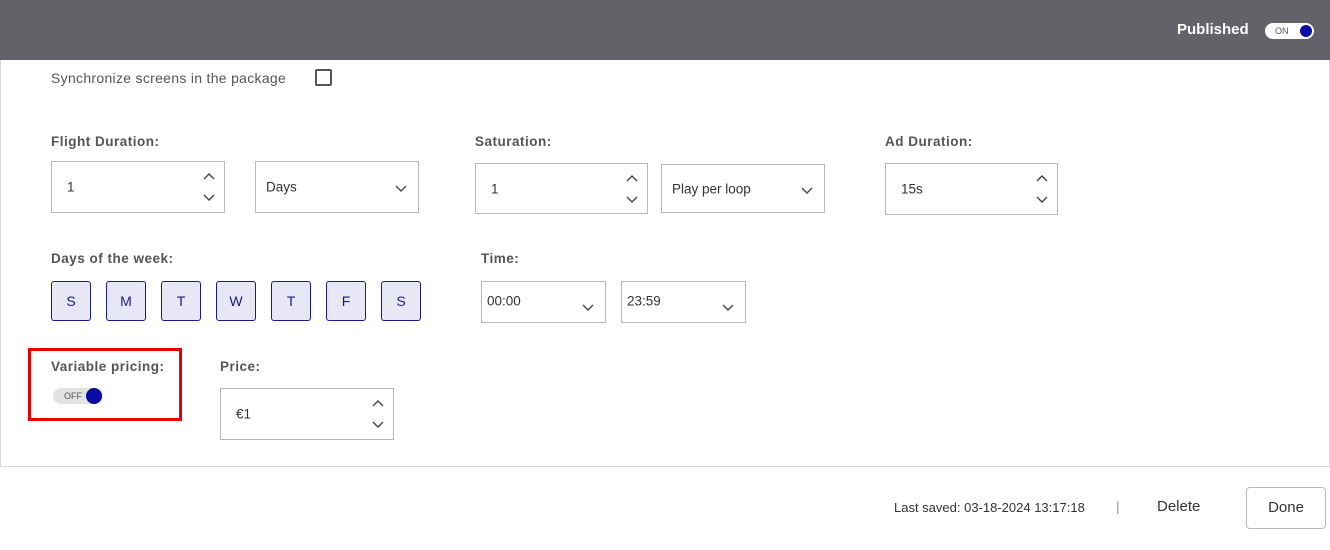  I want to click on price-stepper, so click(378, 414).